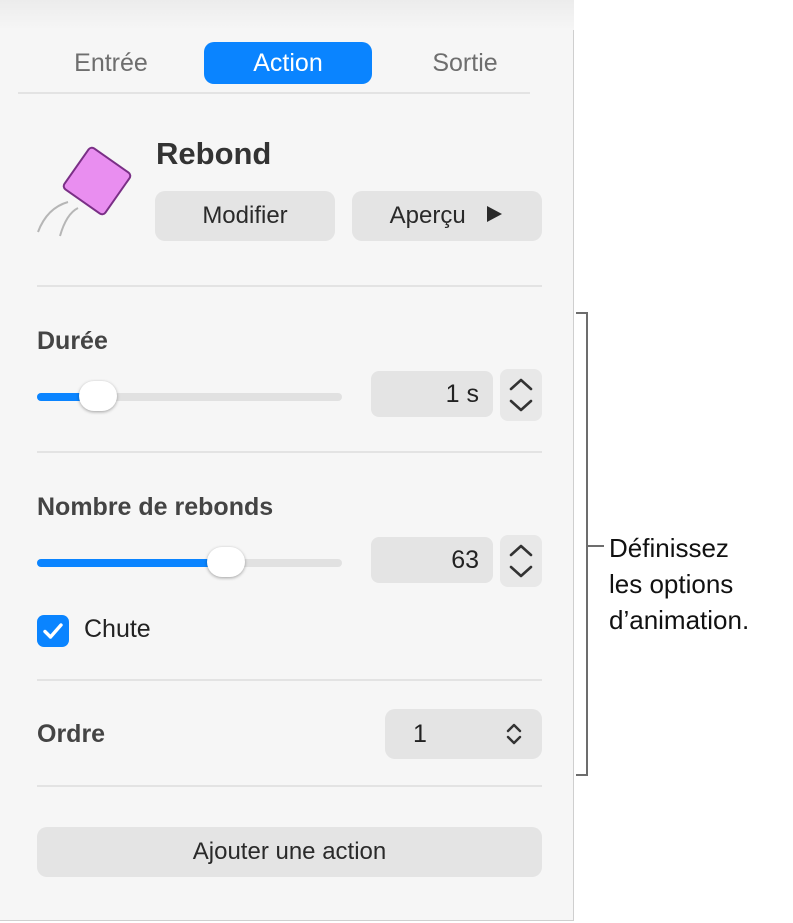  What do you see at coordinates (596, 546) in the screenshot?
I see `callout-leader-line` at bounding box center [596, 546].